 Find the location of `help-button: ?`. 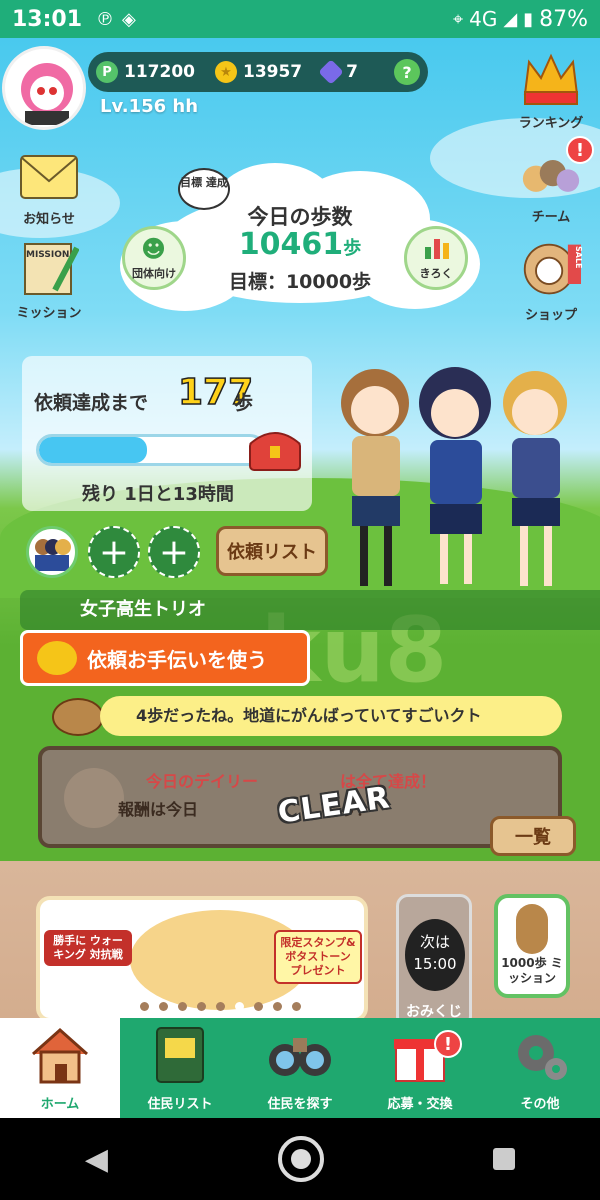

help-button: ? is located at coordinates (407, 72).